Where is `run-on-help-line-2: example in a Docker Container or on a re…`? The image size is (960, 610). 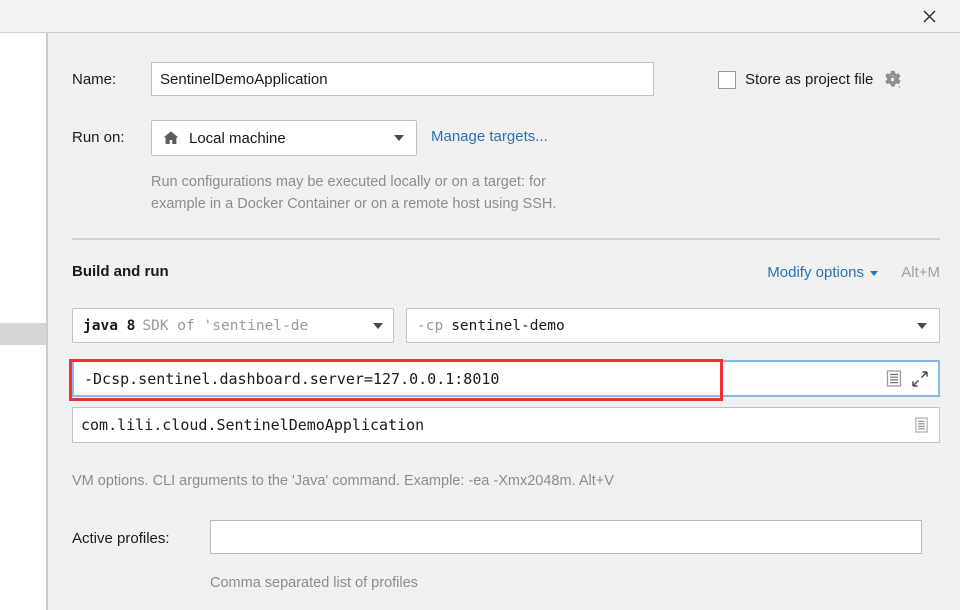
run-on-help-line-2: example in a Docker Container or on a re… is located at coordinates (354, 204).